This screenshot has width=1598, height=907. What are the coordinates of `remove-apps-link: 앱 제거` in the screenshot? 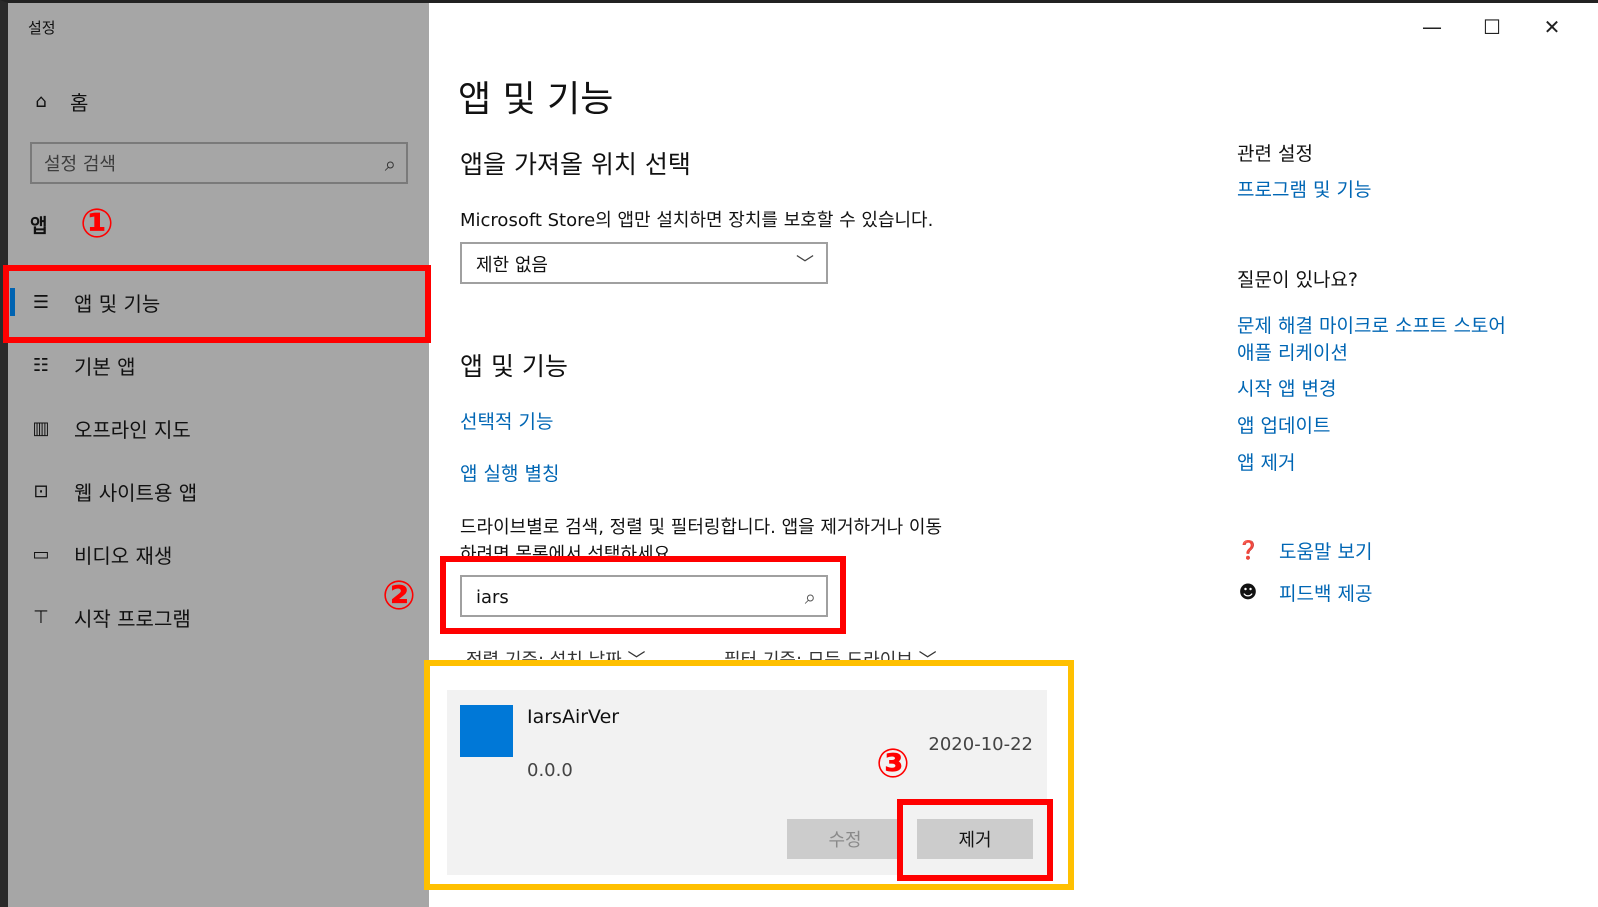 It's located at (1266, 461).